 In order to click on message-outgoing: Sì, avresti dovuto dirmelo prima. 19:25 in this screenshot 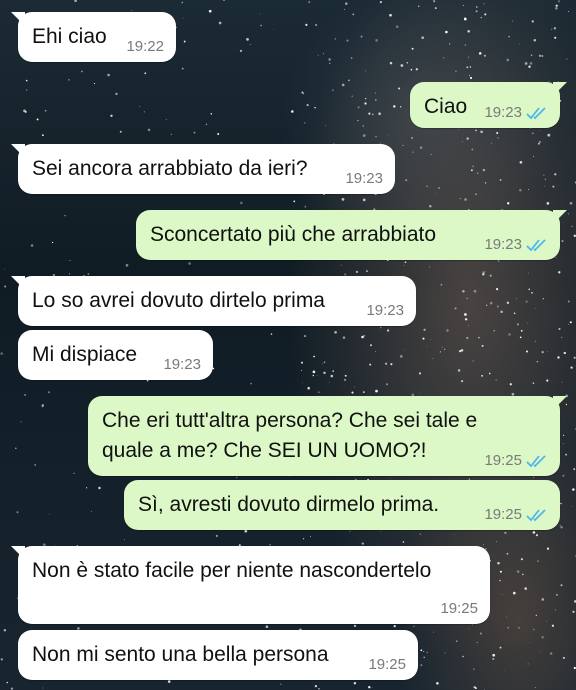, I will do `click(342, 505)`.